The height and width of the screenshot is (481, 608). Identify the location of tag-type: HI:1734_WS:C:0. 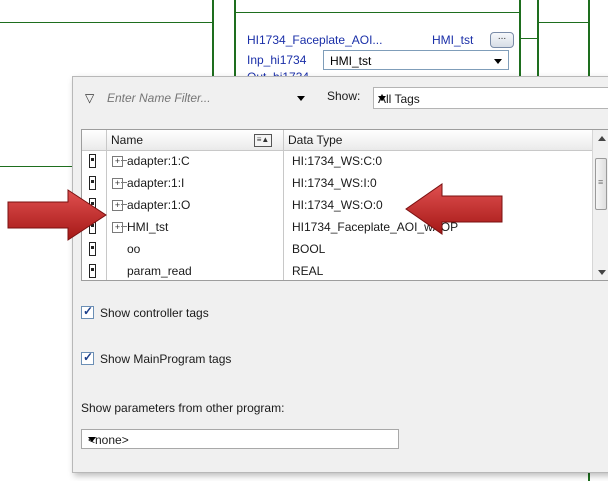
(337, 161).